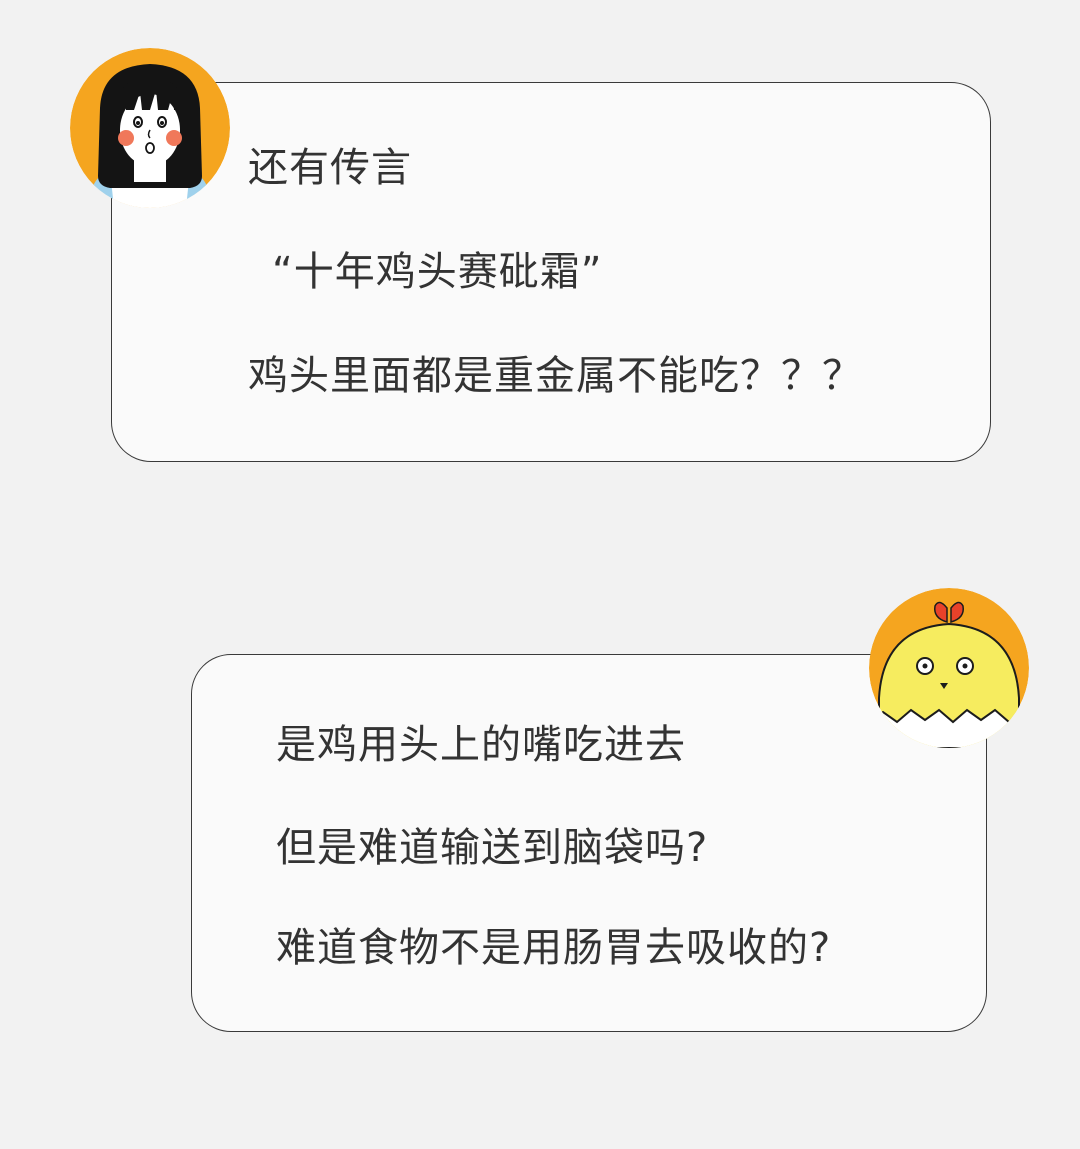 The image size is (1080, 1149). Describe the element at coordinates (481, 745) in the screenshot. I see `message-2-line-1: 是鸡用头上的嘴吃进去` at that location.